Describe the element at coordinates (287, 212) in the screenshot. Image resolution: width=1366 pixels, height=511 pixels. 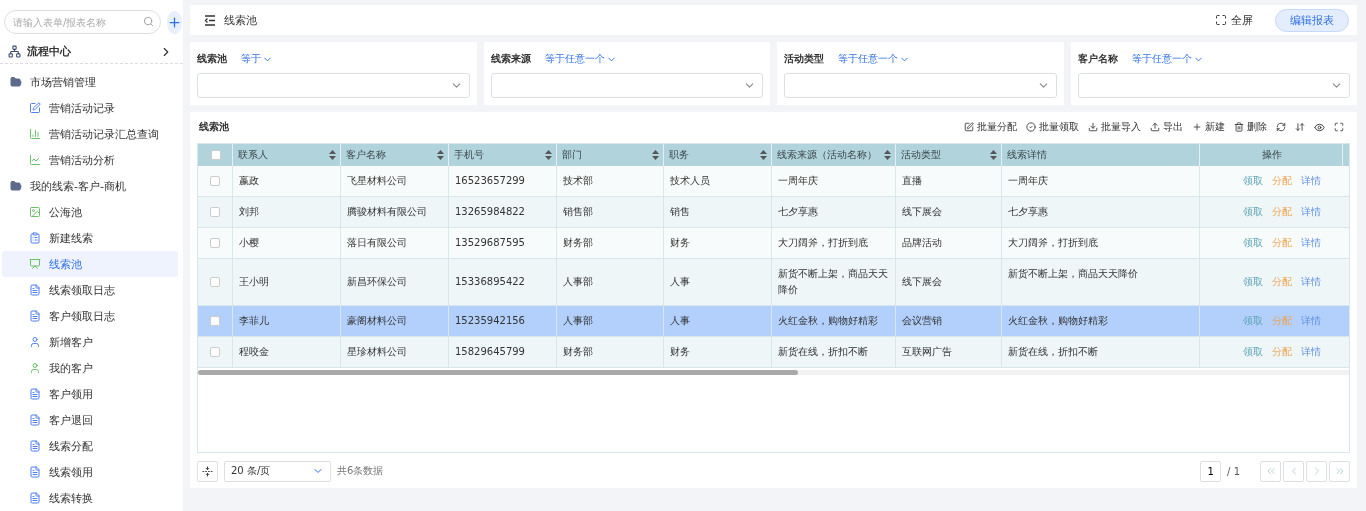
I see `table-cell: 刘邦` at that location.